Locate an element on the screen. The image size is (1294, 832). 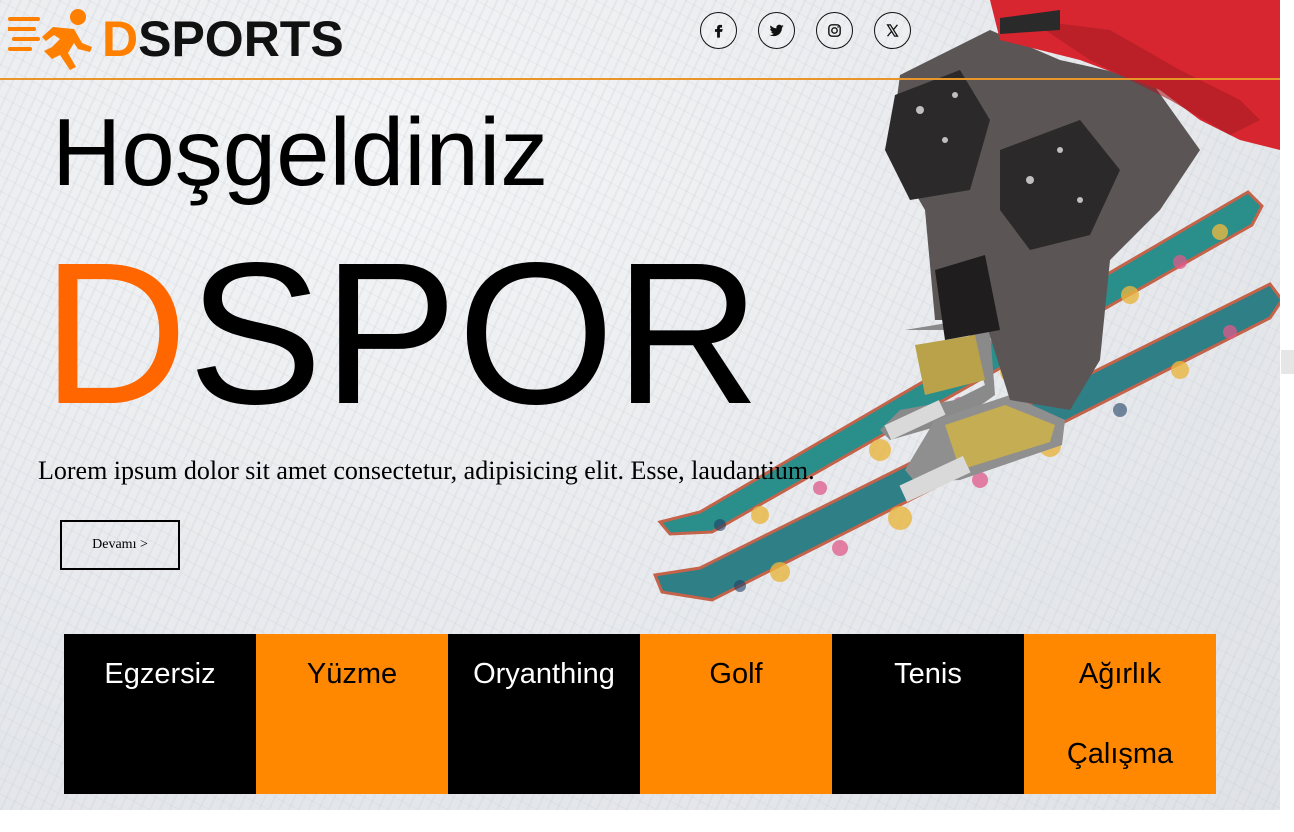
category-label: Tenis is located at coordinates (928, 674).